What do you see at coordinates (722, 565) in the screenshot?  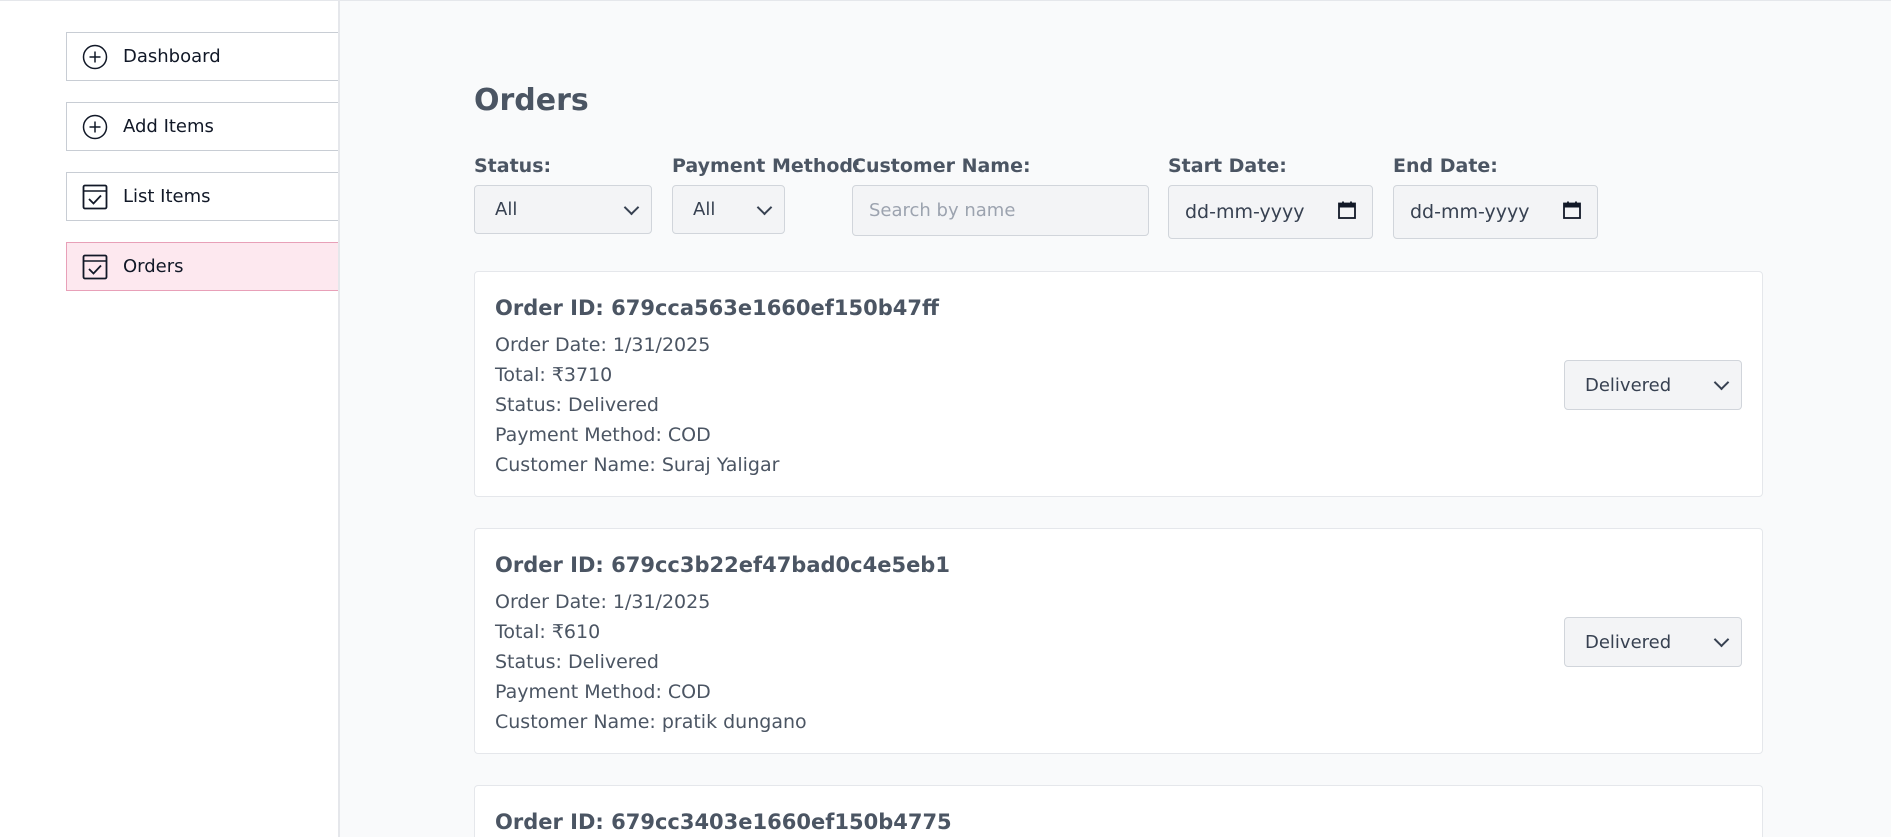 I see `order-id: Order ID: 679cc3b22ef47bad0c4e5eb1` at bounding box center [722, 565].